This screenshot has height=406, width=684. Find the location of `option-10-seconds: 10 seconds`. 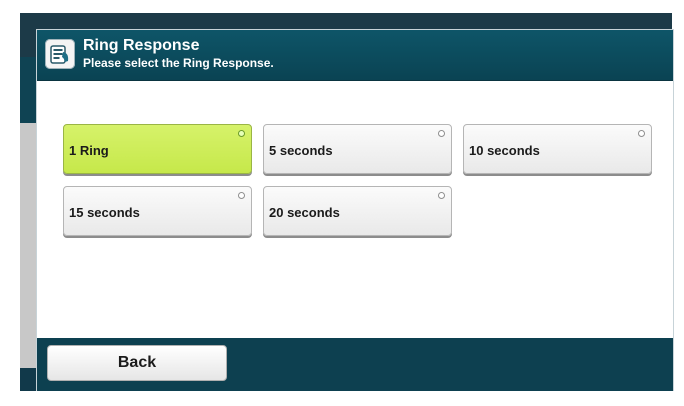

option-10-seconds: 10 seconds is located at coordinates (557, 149).